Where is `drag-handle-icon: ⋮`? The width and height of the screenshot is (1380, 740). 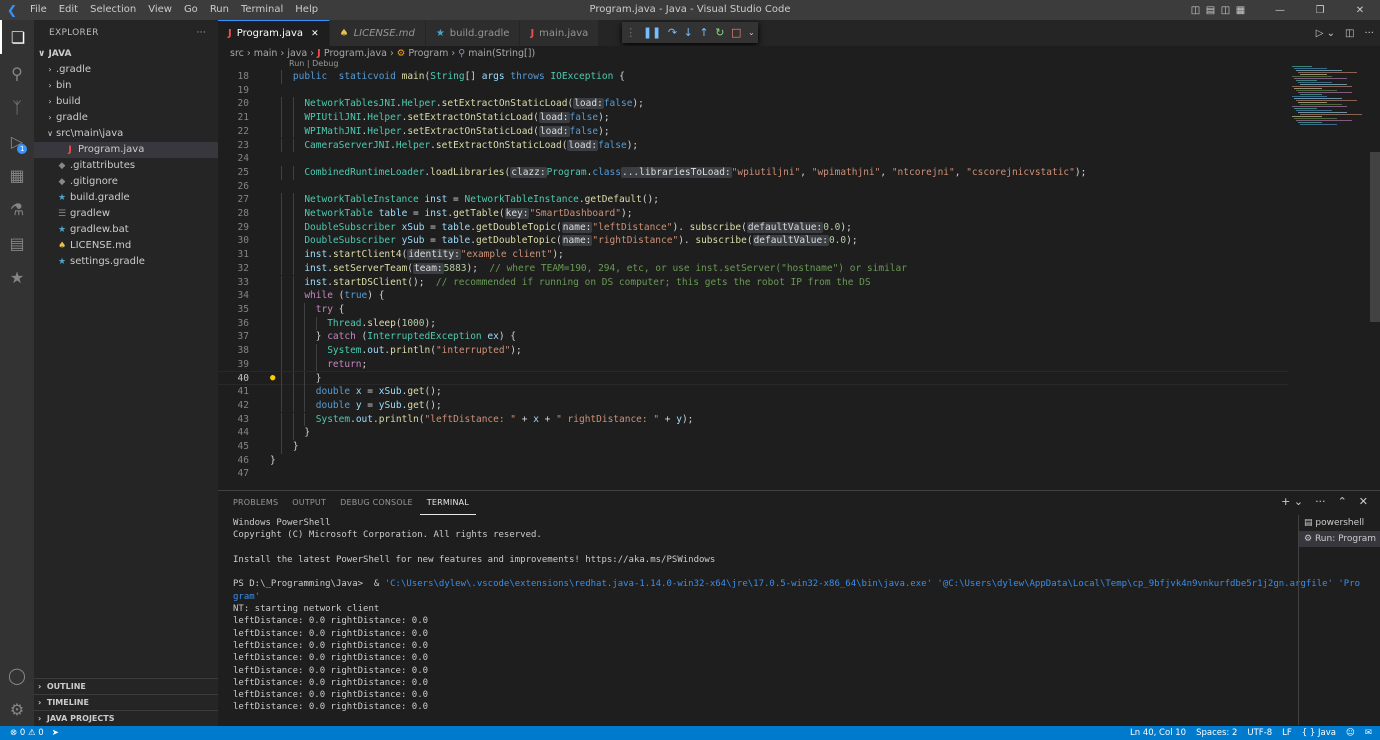
drag-handle-icon: ⋮ is located at coordinates (630, 32).